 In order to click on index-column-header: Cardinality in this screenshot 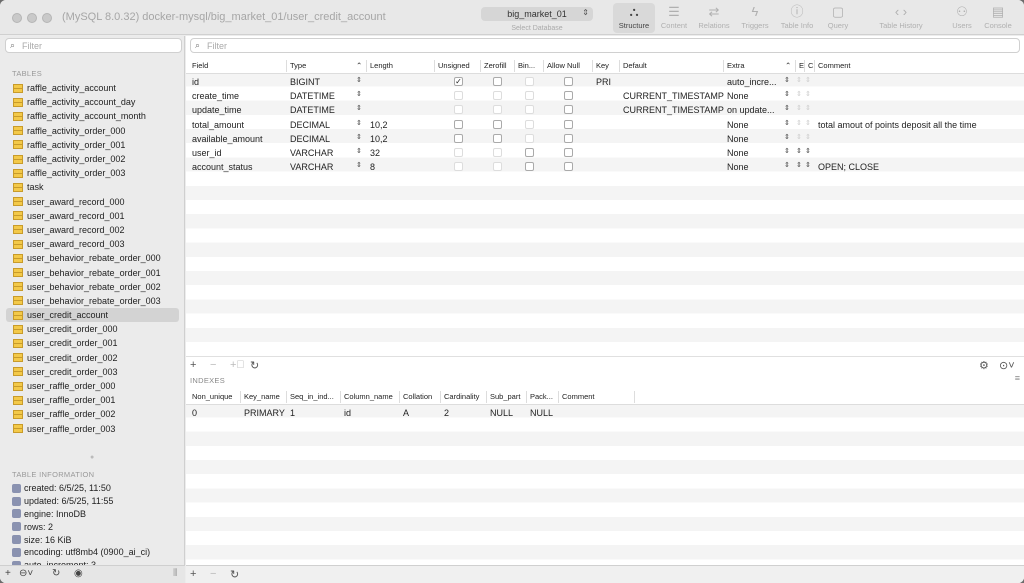, I will do `click(461, 396)`.